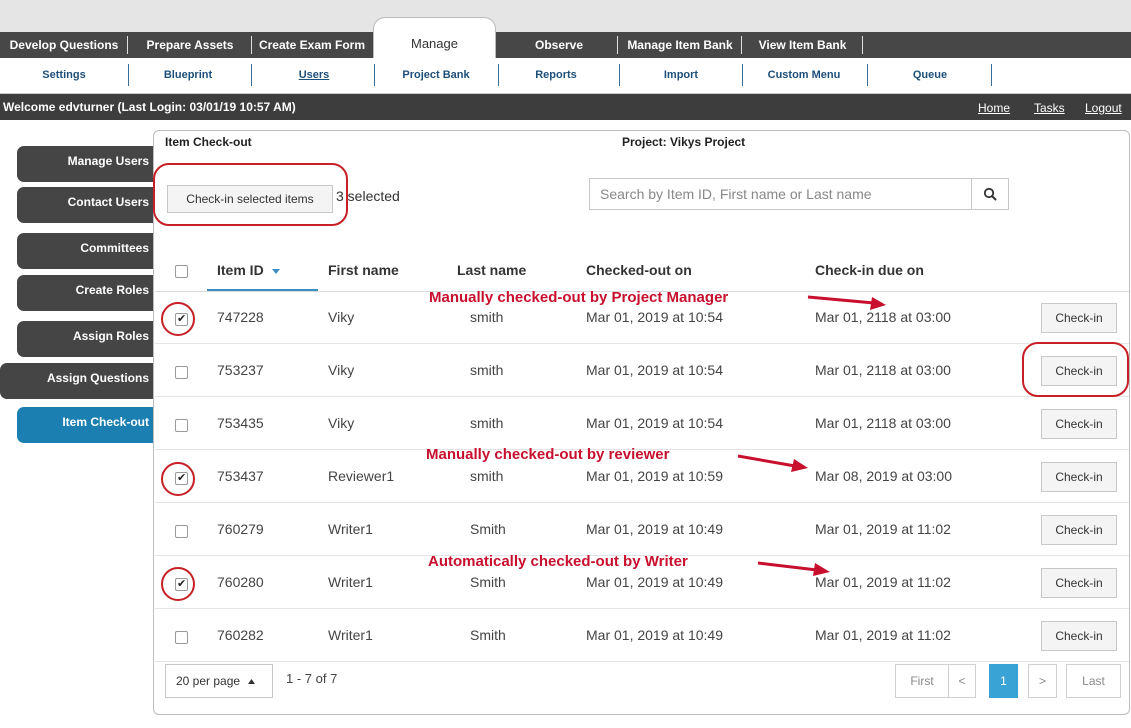  What do you see at coordinates (1003, 681) in the screenshot?
I see `pagination-page-1: 1` at bounding box center [1003, 681].